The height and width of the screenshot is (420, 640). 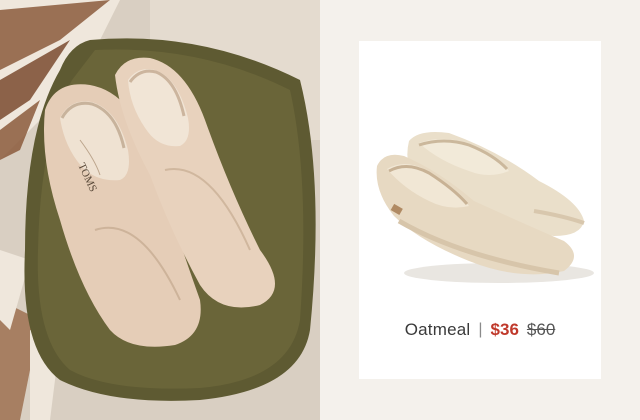 I want to click on color-name: Oatmeal, so click(x=438, y=330).